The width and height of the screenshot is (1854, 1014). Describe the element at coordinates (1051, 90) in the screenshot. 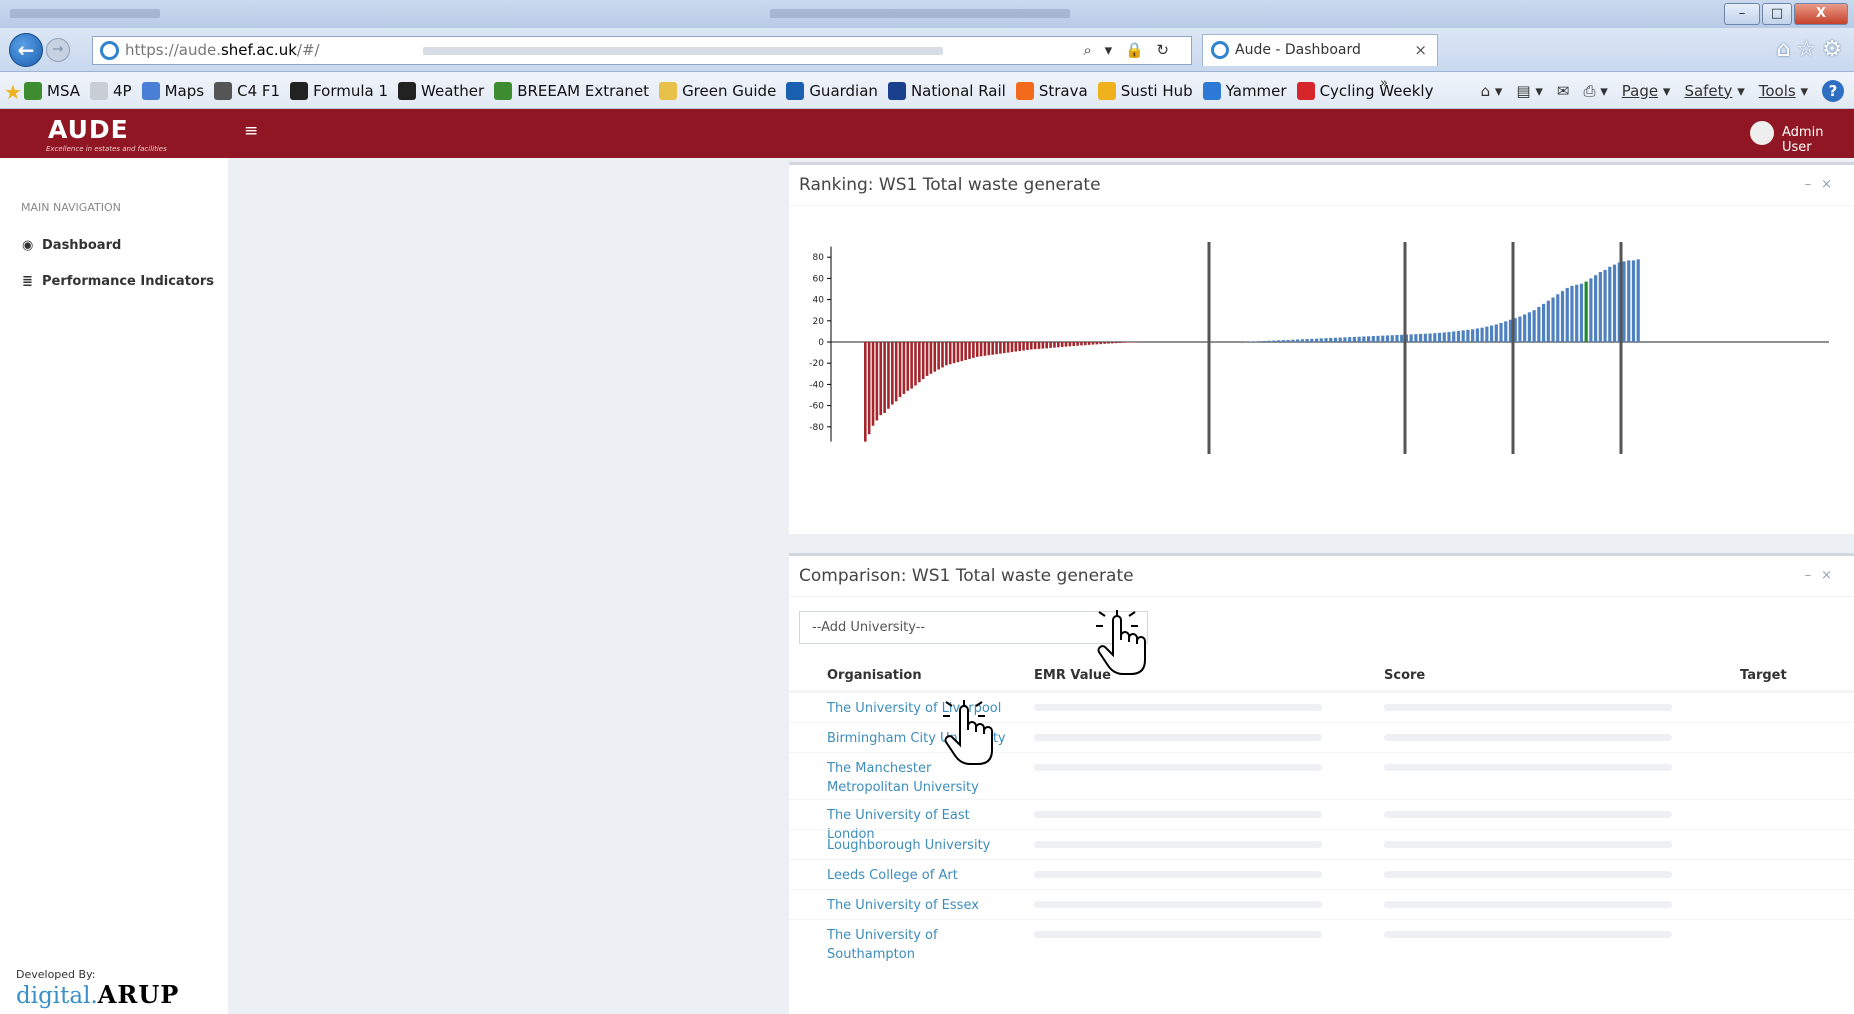

I see `favorite-link: Strava` at that location.